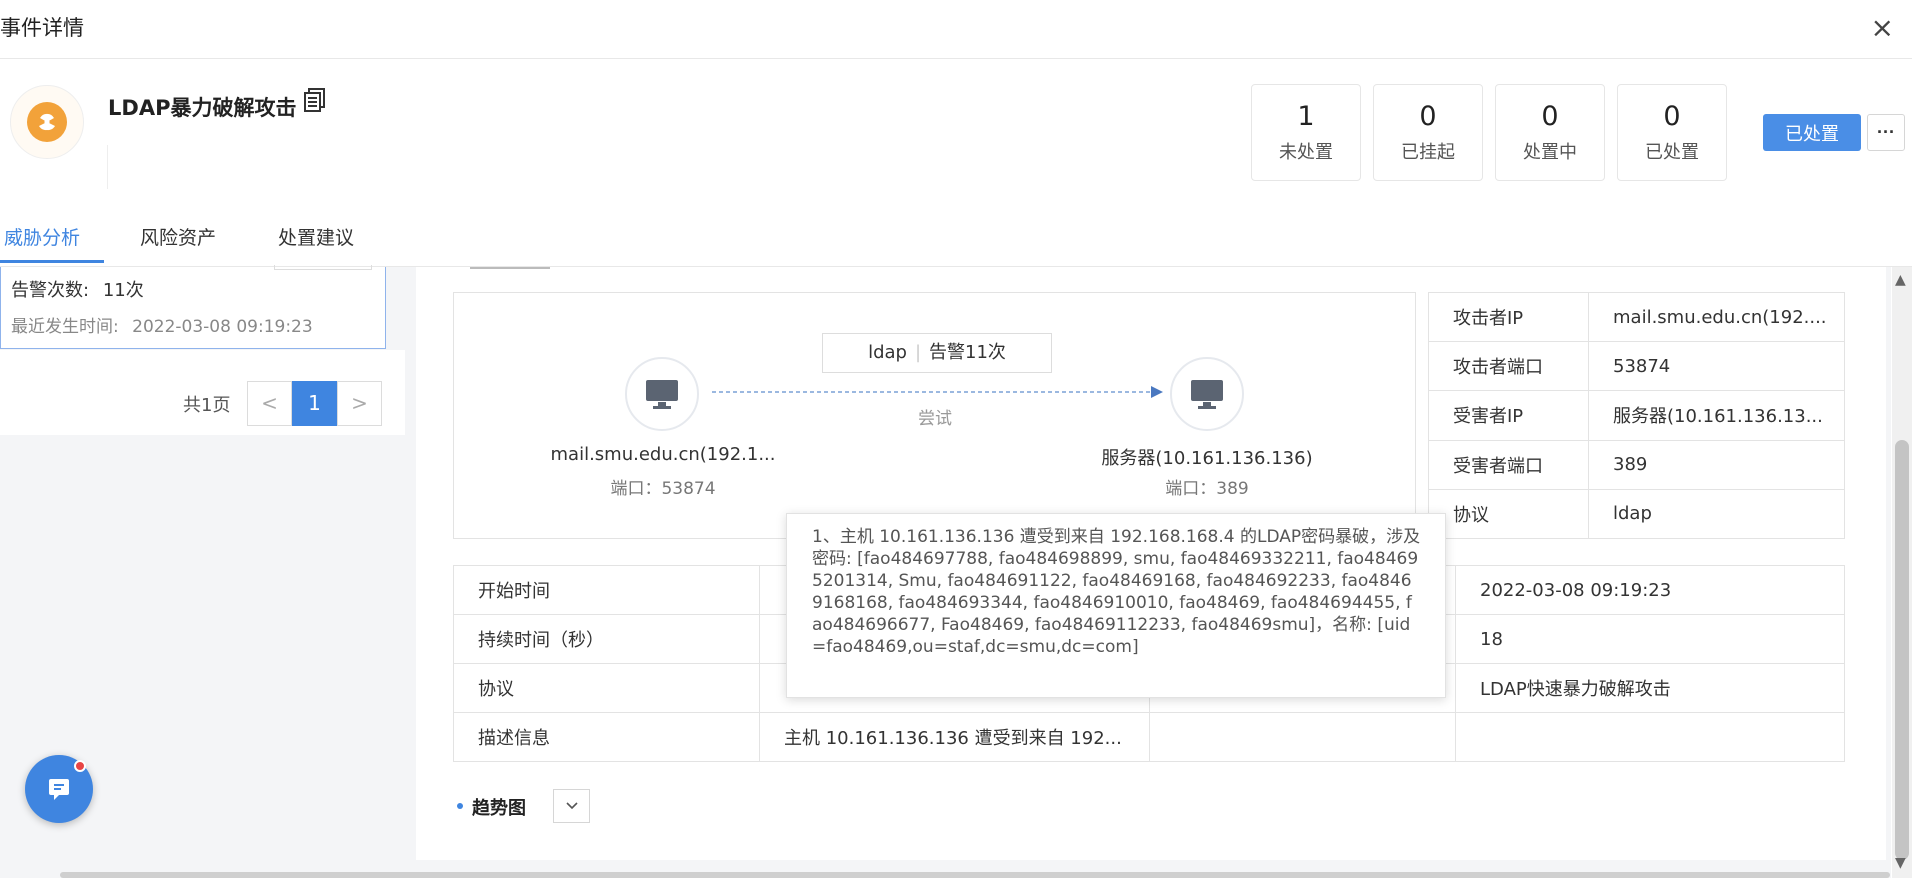 The width and height of the screenshot is (1912, 878). I want to click on stat-label: 未处置, so click(1306, 152).